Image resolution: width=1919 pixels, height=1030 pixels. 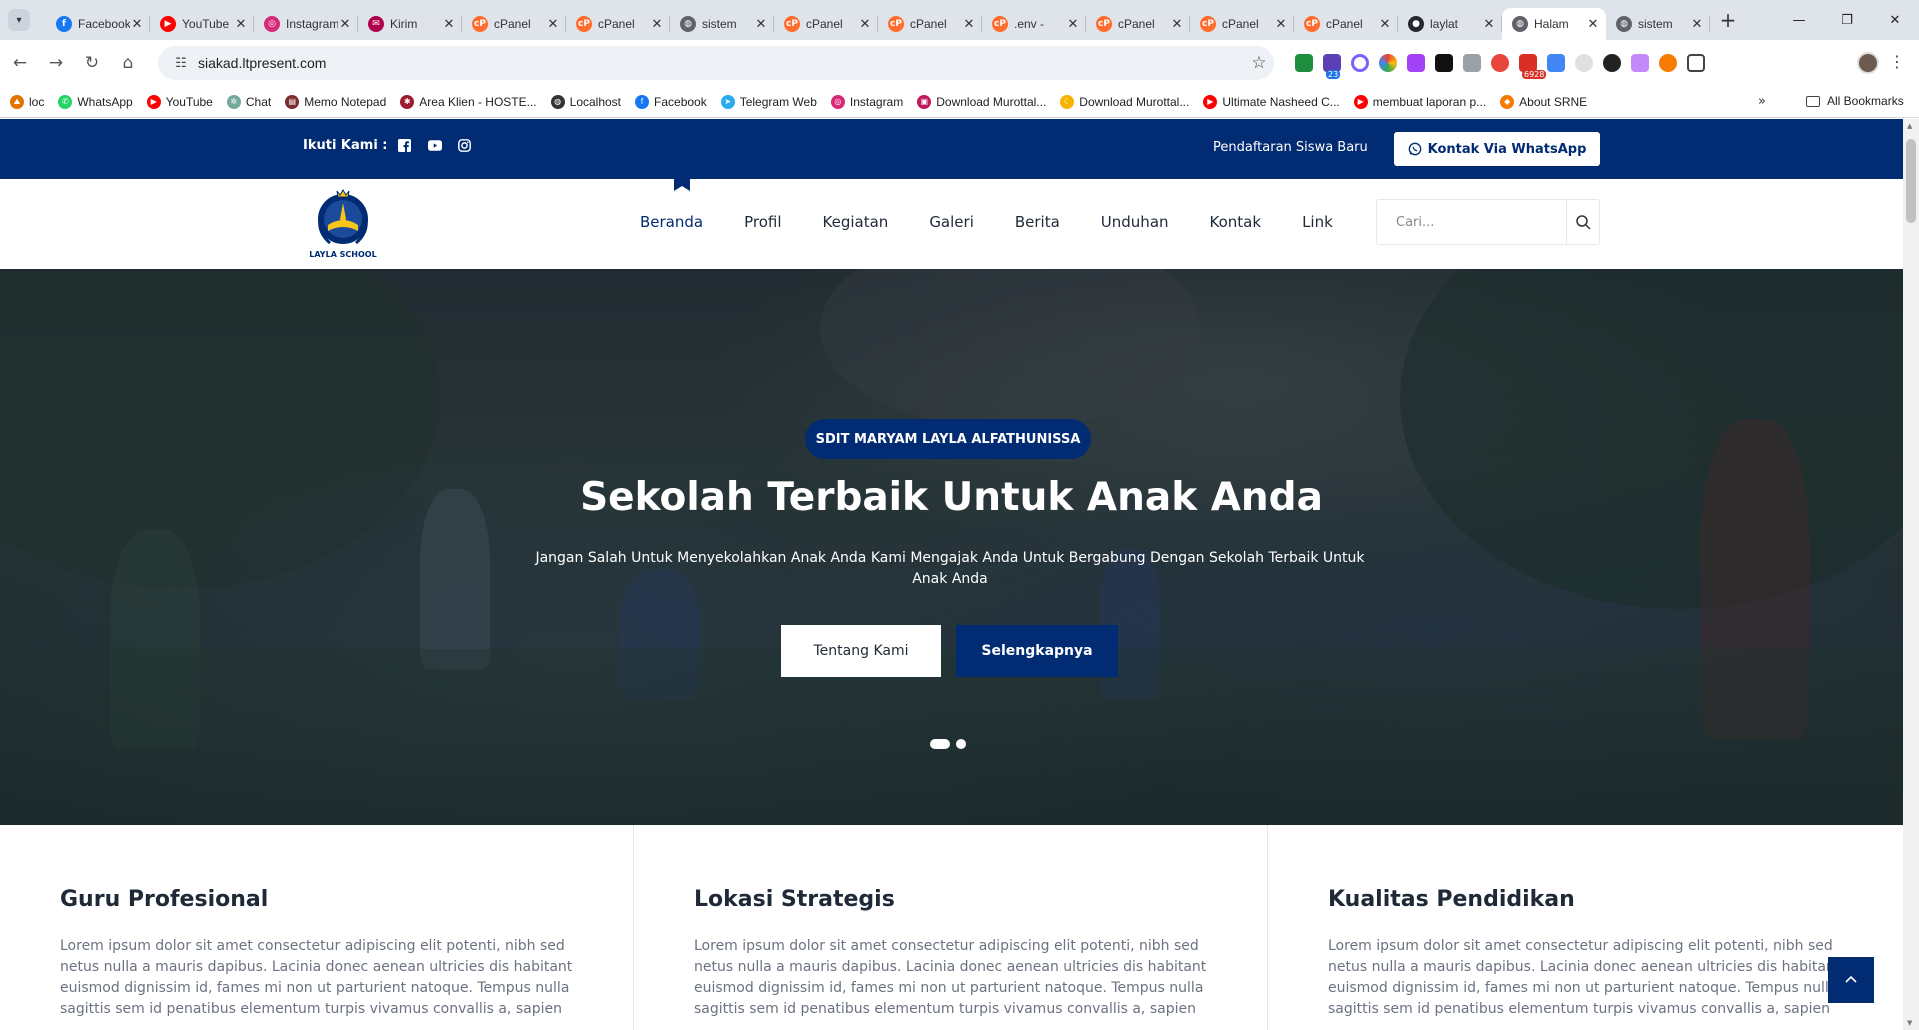 What do you see at coordinates (465, 146) in the screenshot?
I see `instagram-icon` at bounding box center [465, 146].